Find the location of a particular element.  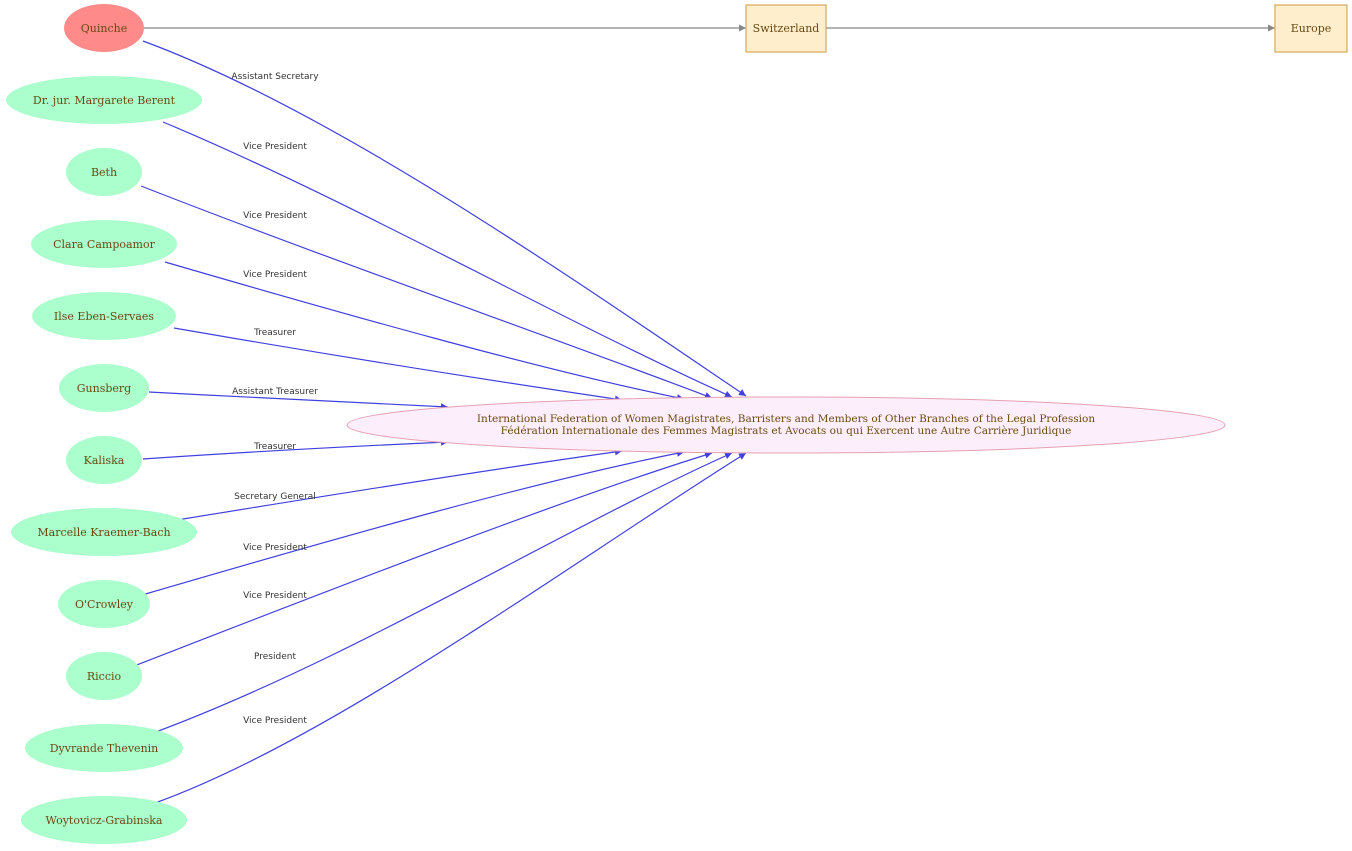

role-label-kraemer-bach: Secretary General is located at coordinates (275, 497).